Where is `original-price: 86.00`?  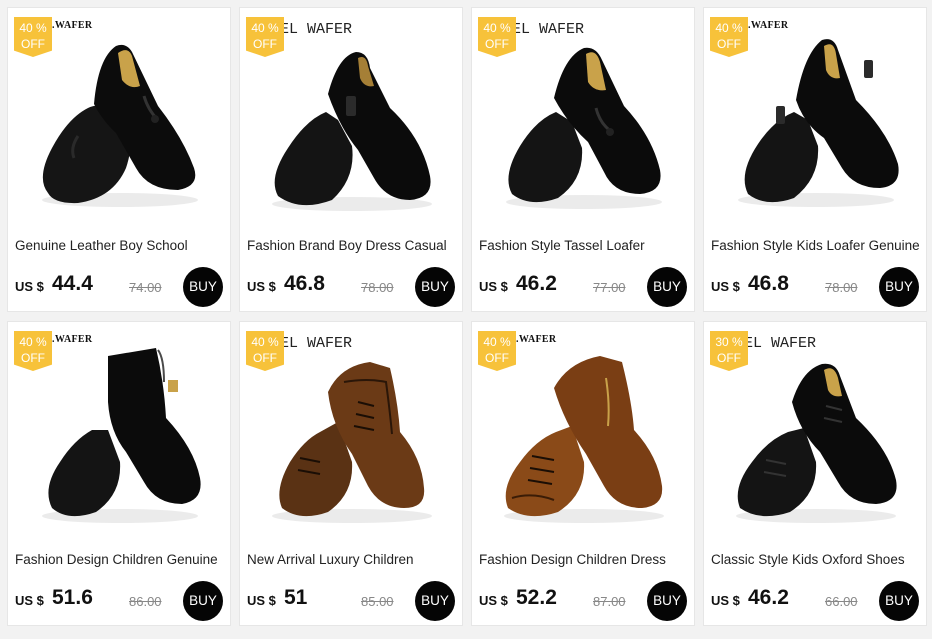
original-price: 86.00 is located at coordinates (145, 601).